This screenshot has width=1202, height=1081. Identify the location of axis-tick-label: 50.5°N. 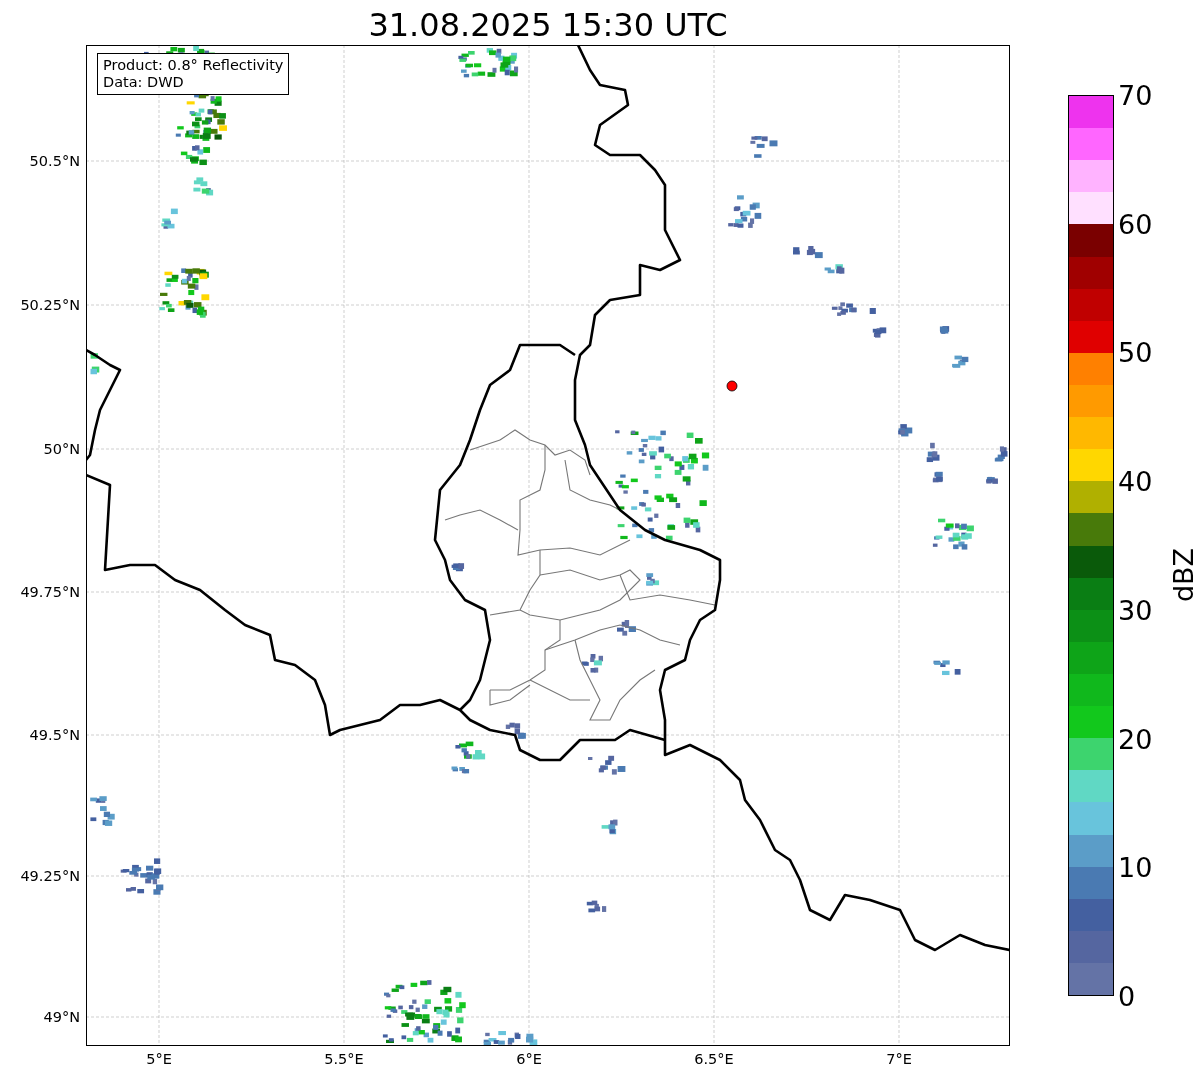
(54, 161).